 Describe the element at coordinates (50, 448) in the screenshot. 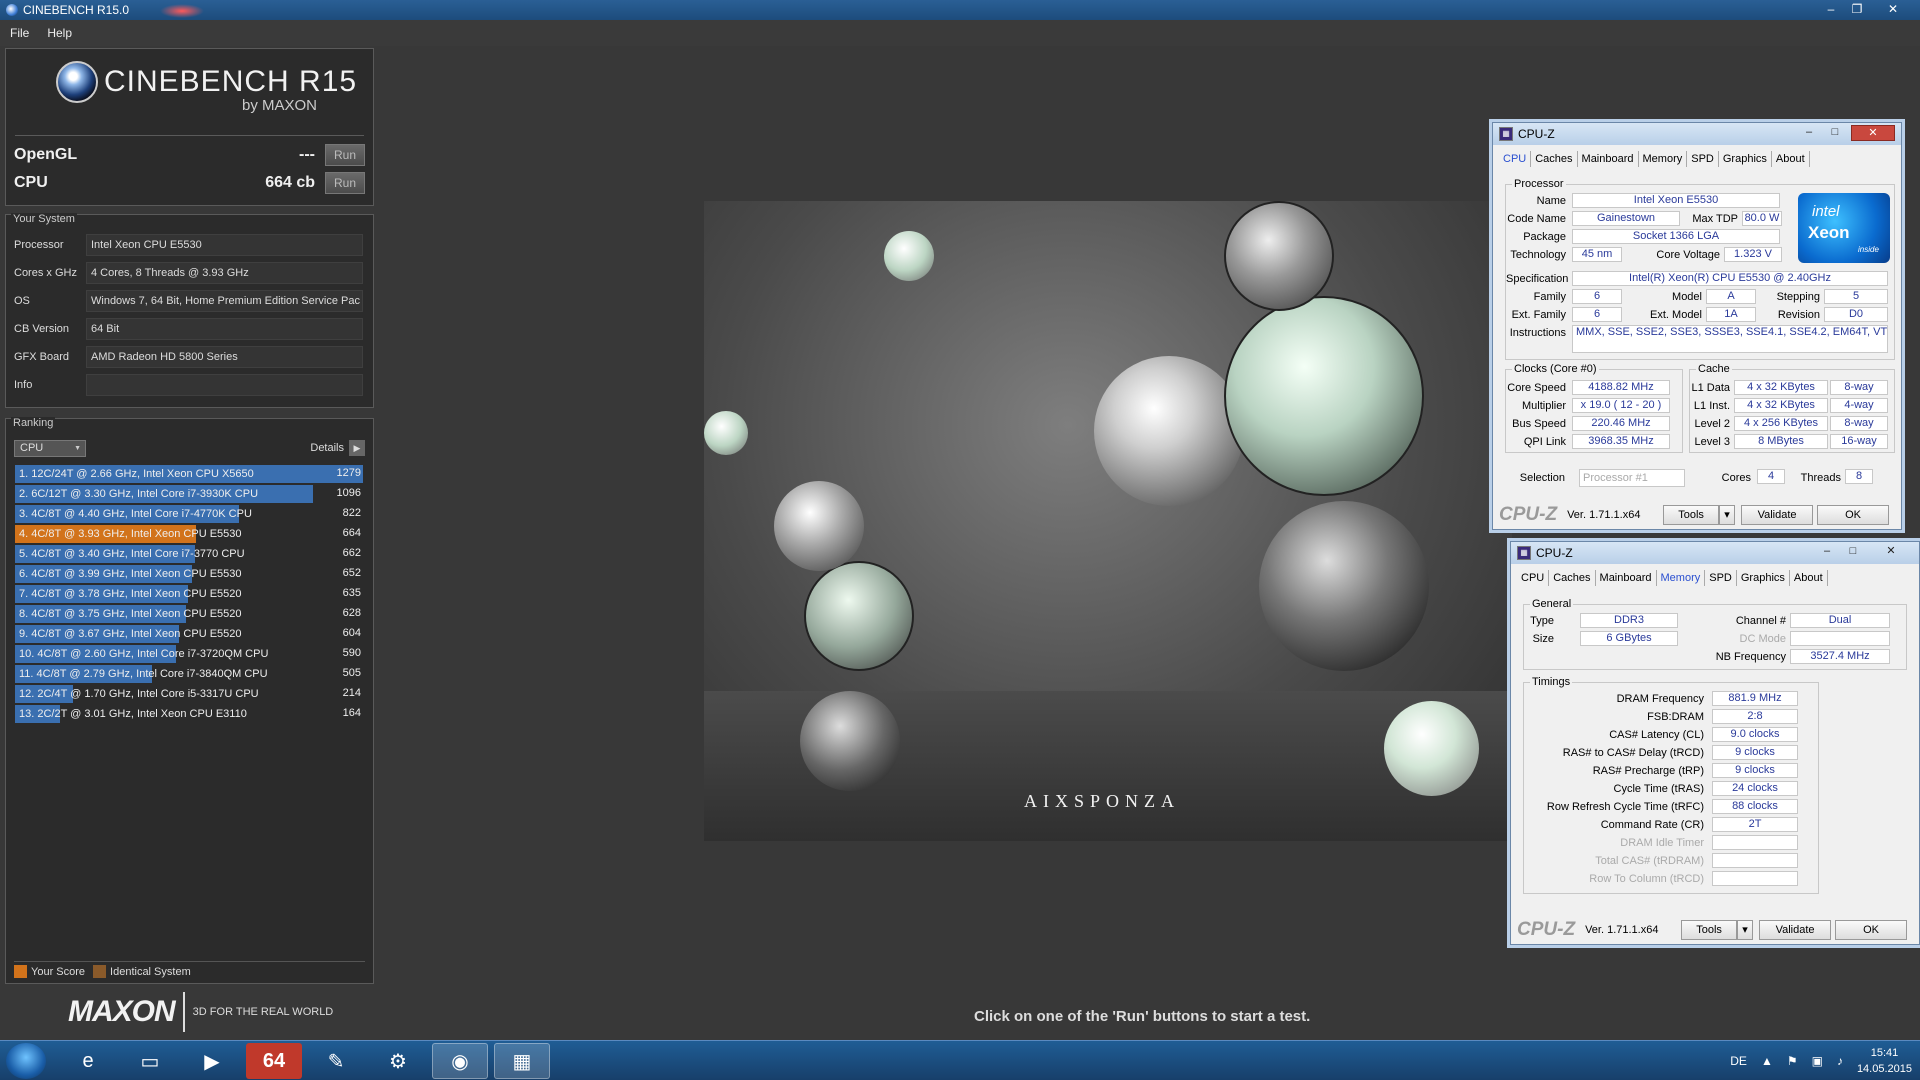

I see `ranking-filter-dropdown: CPU` at that location.